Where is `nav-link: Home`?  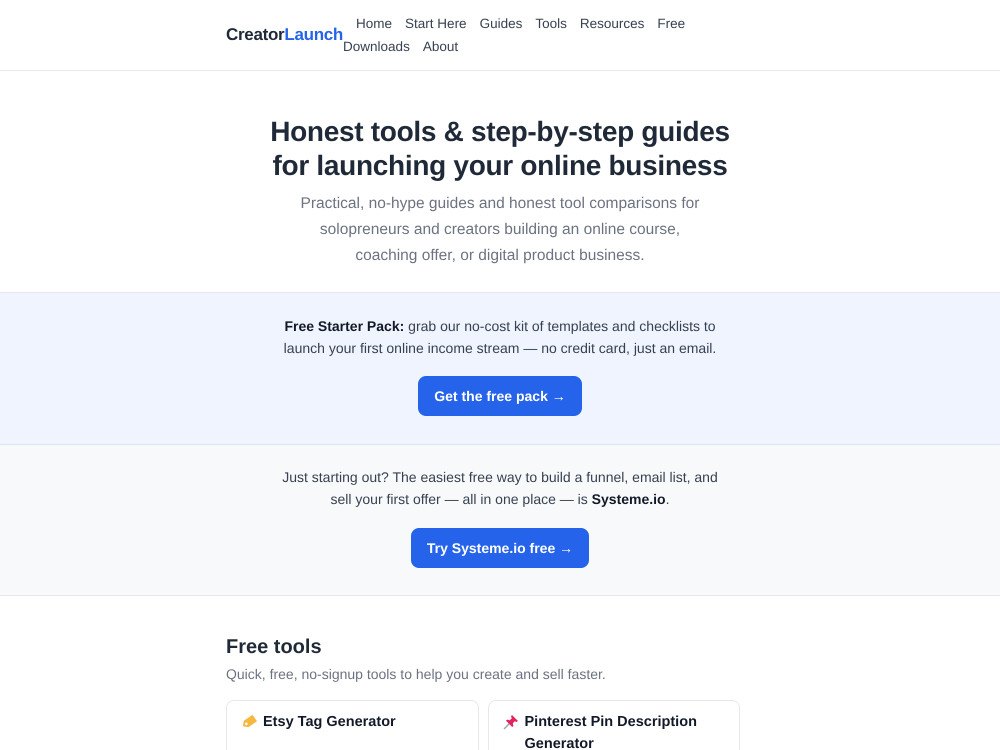 nav-link: Home is located at coordinates (374, 23).